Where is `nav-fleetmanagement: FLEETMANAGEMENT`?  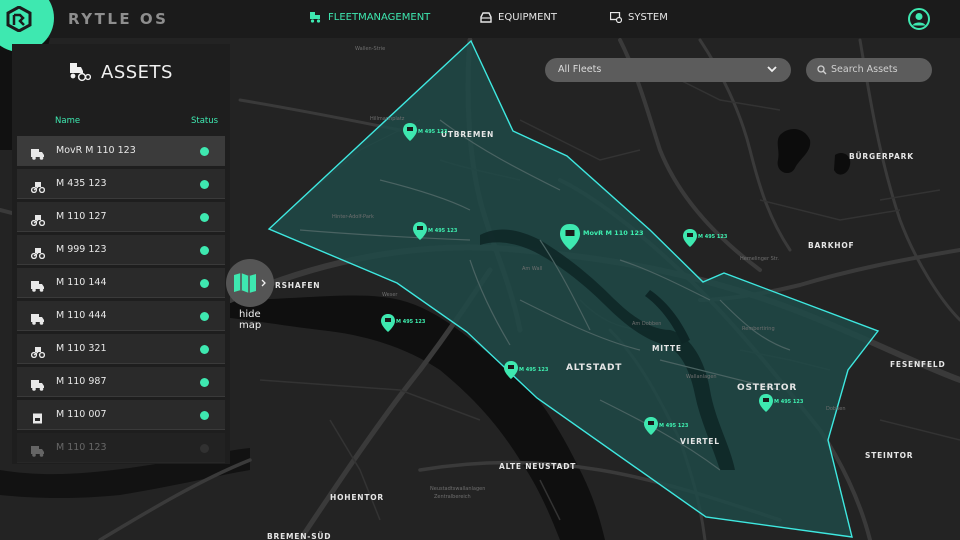
nav-fleetmanagement: FLEETMANAGEMENT is located at coordinates (370, 17).